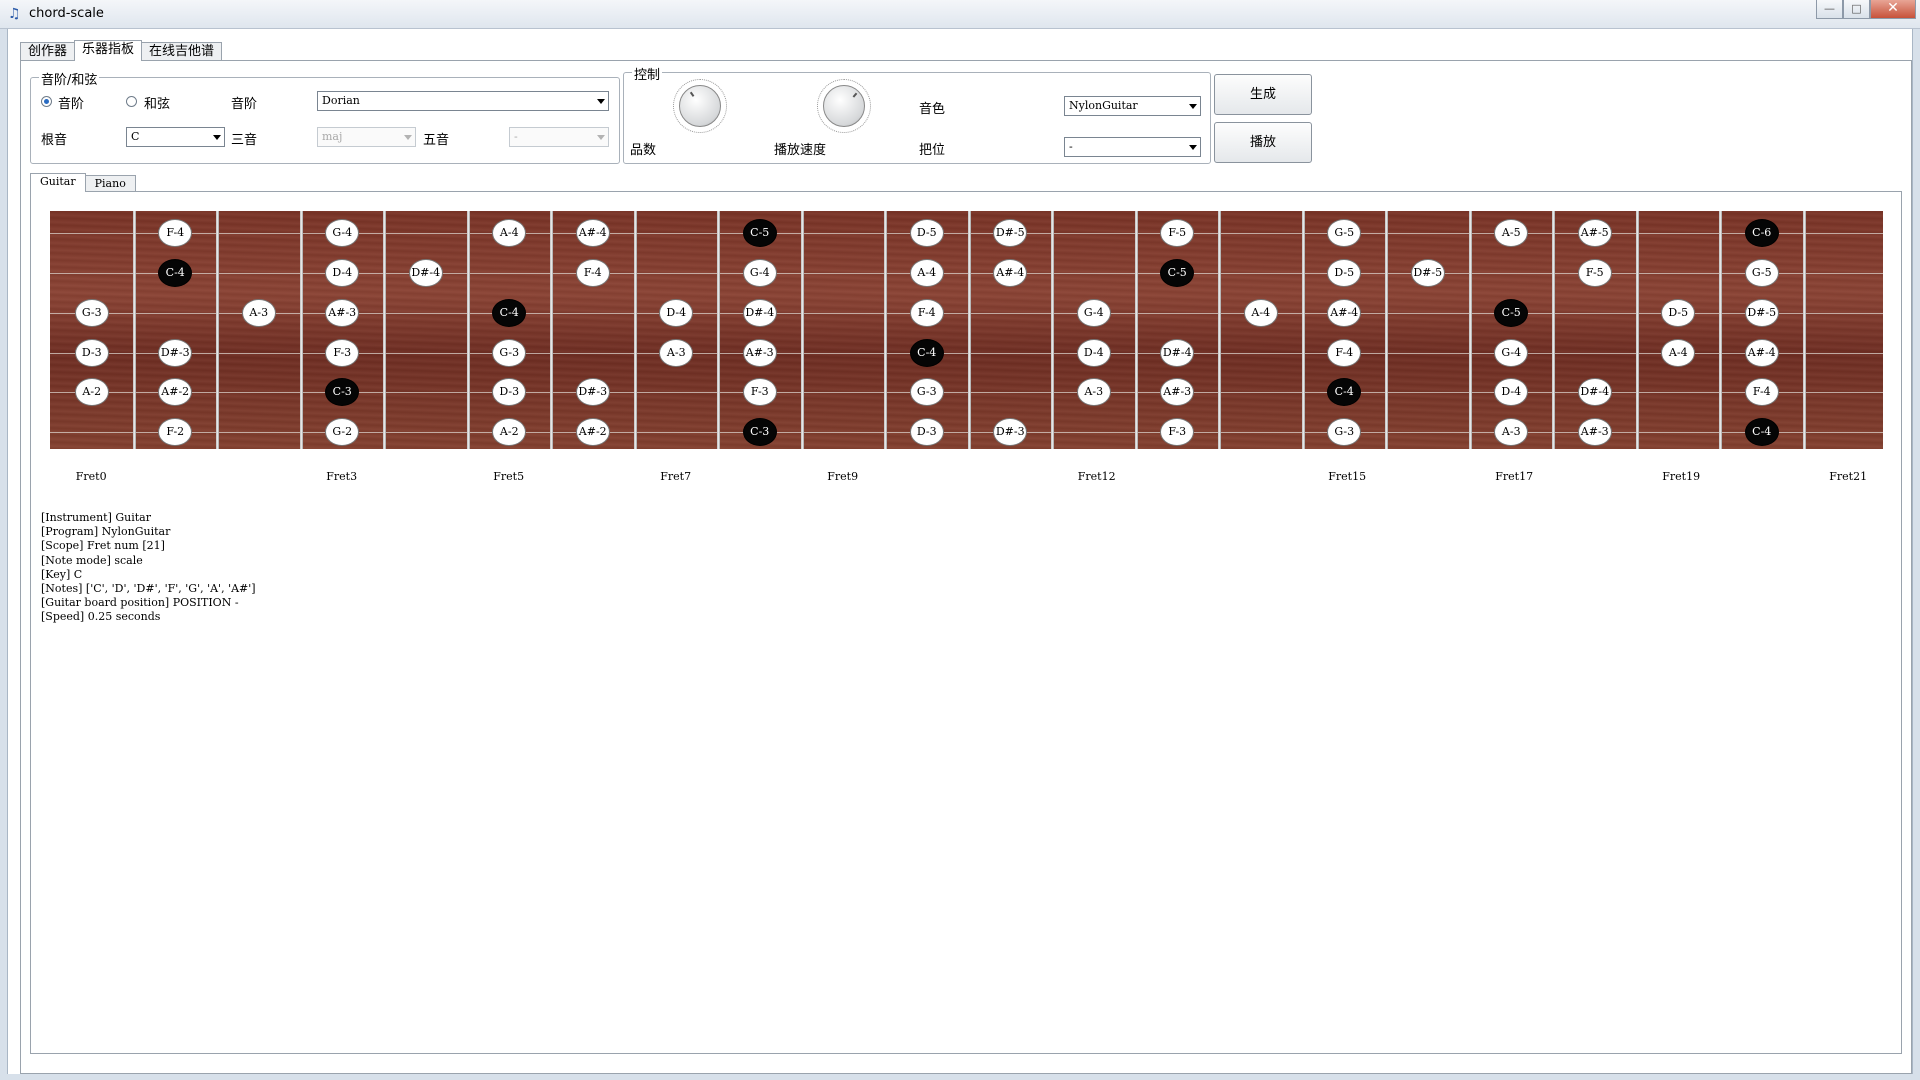  Describe the element at coordinates (366, 137) in the screenshot. I see `third-select: maj` at that location.